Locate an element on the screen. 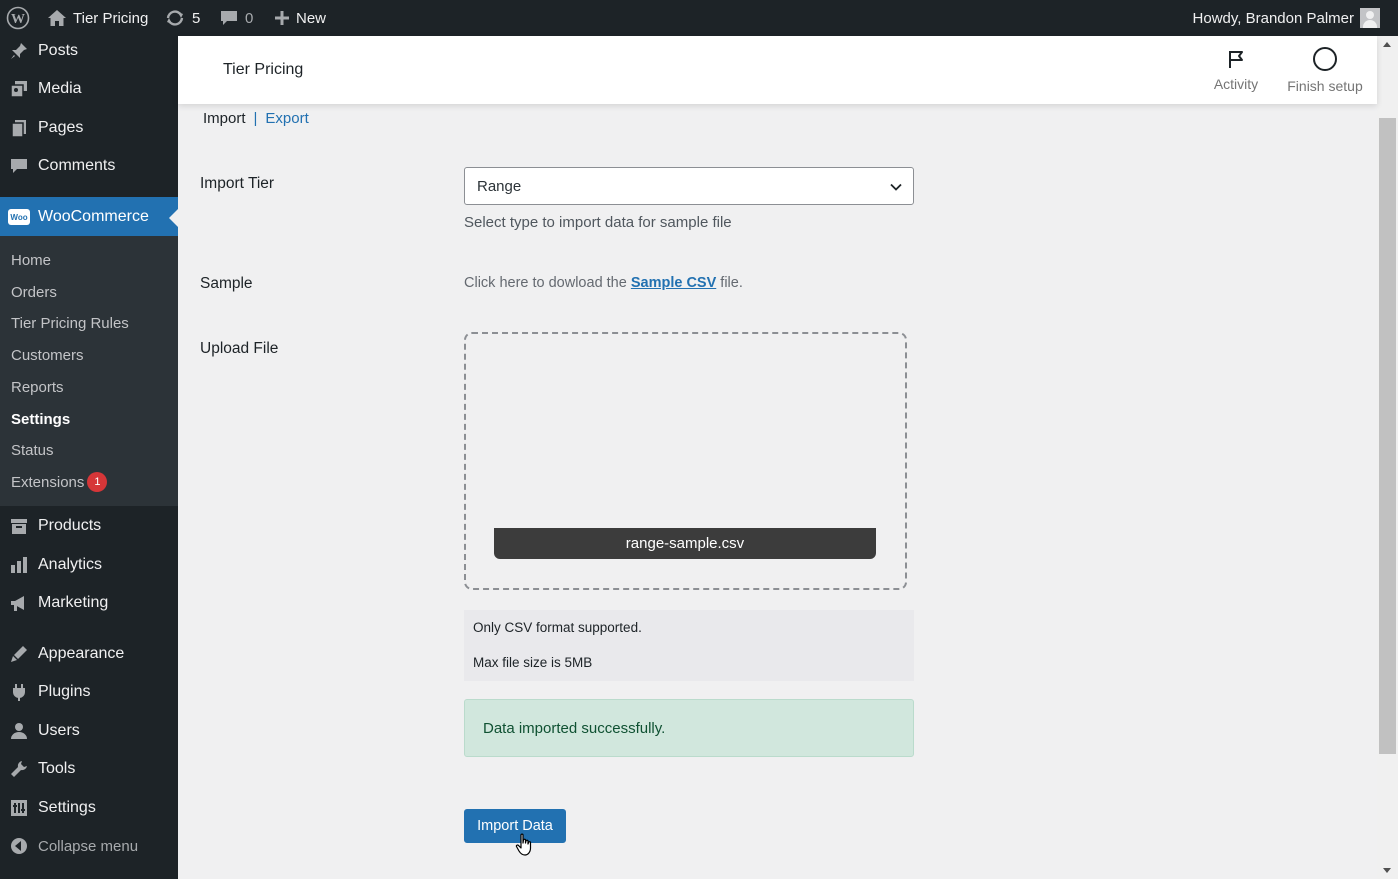 The image size is (1398, 879). site-name: Tier Pricing is located at coordinates (111, 18).